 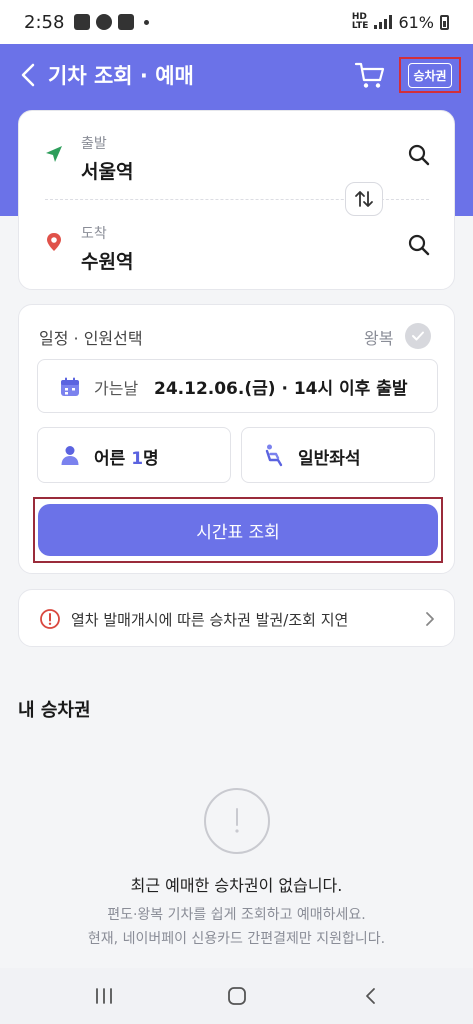 I want to click on my-tickets-title: 내 승차권, so click(x=54, y=710).